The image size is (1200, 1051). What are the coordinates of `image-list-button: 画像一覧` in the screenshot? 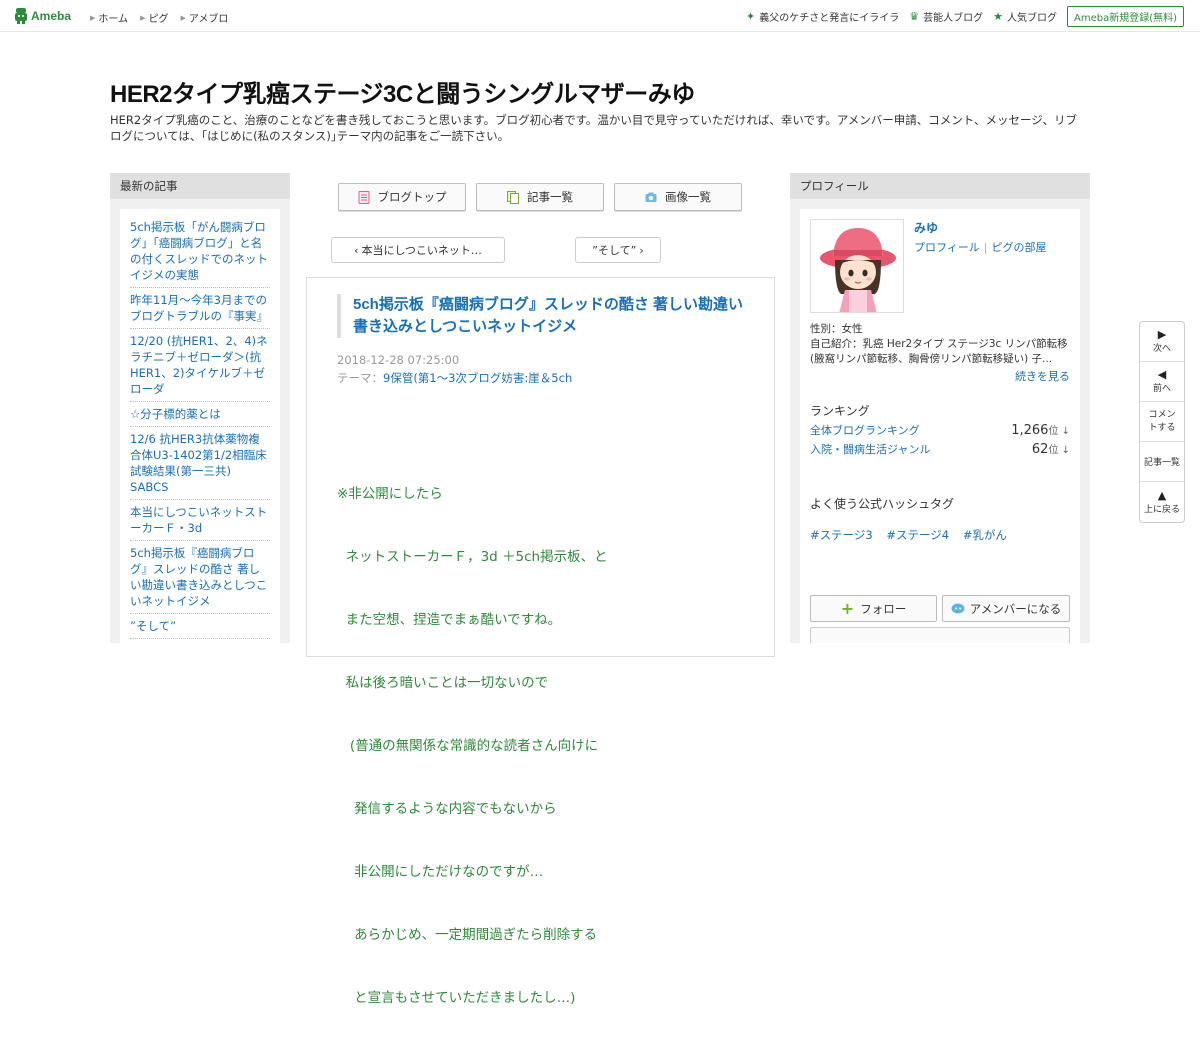 It's located at (678, 197).